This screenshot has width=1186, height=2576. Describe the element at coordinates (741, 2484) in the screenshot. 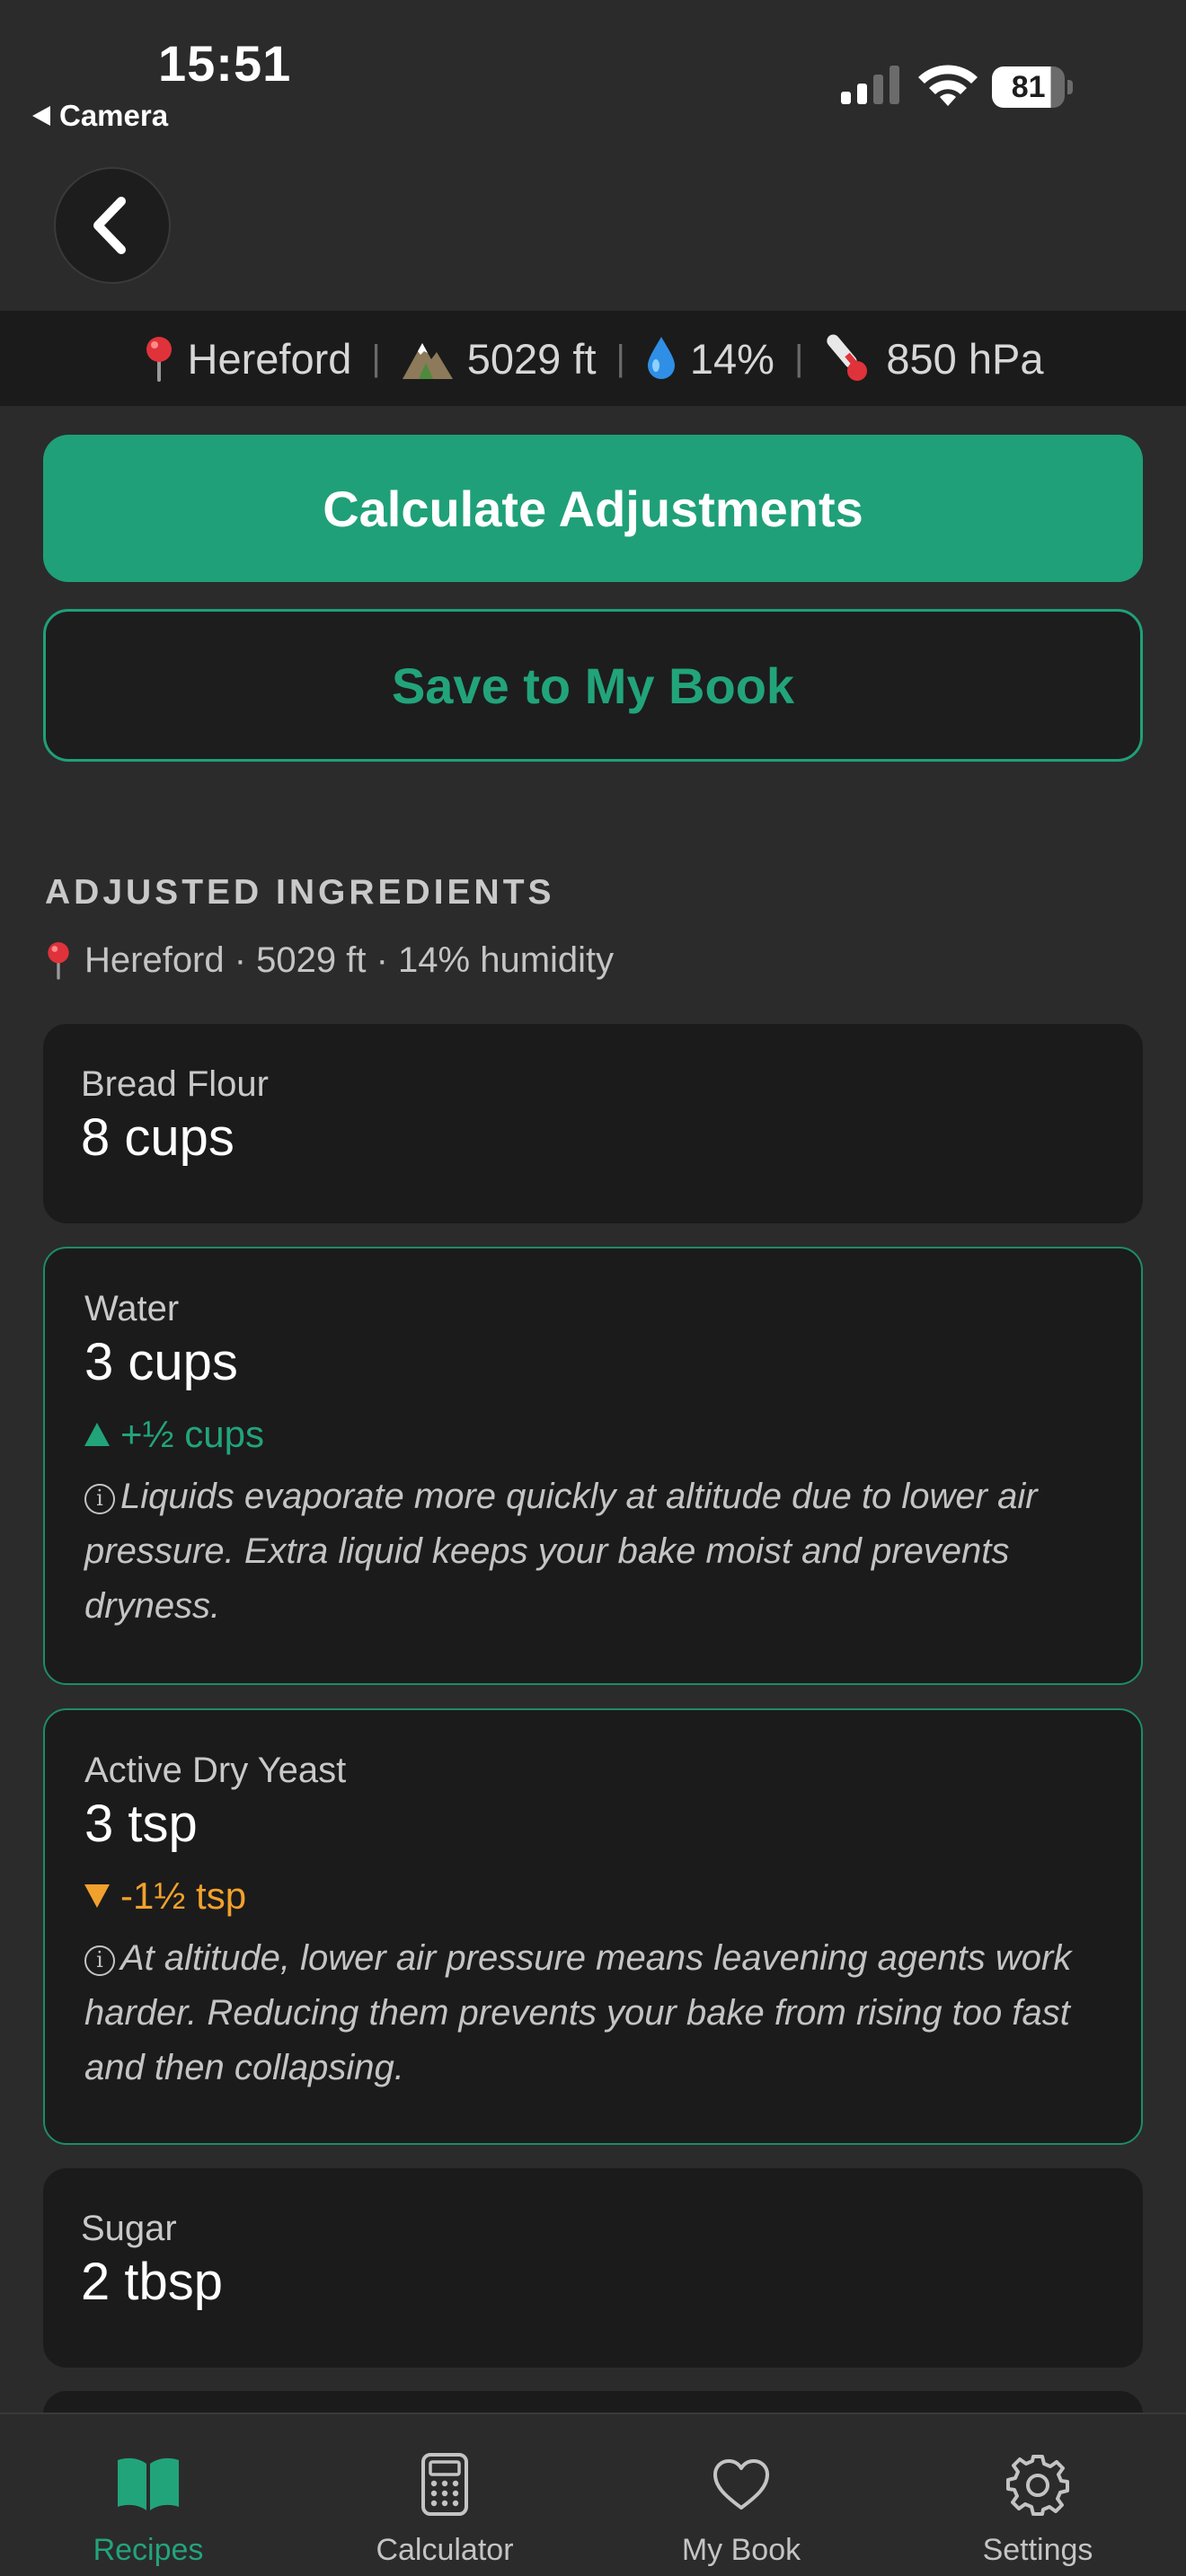

I see `heart-icon` at that location.